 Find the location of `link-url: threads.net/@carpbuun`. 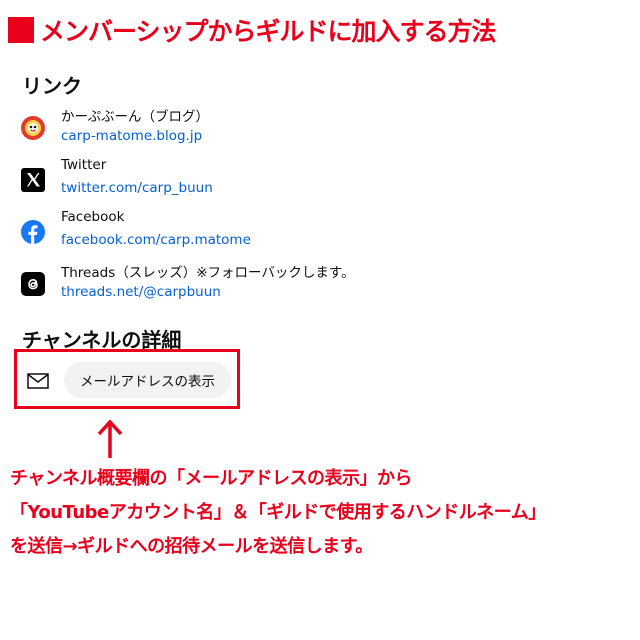

link-url: threads.net/@carpbuun is located at coordinates (141, 292).